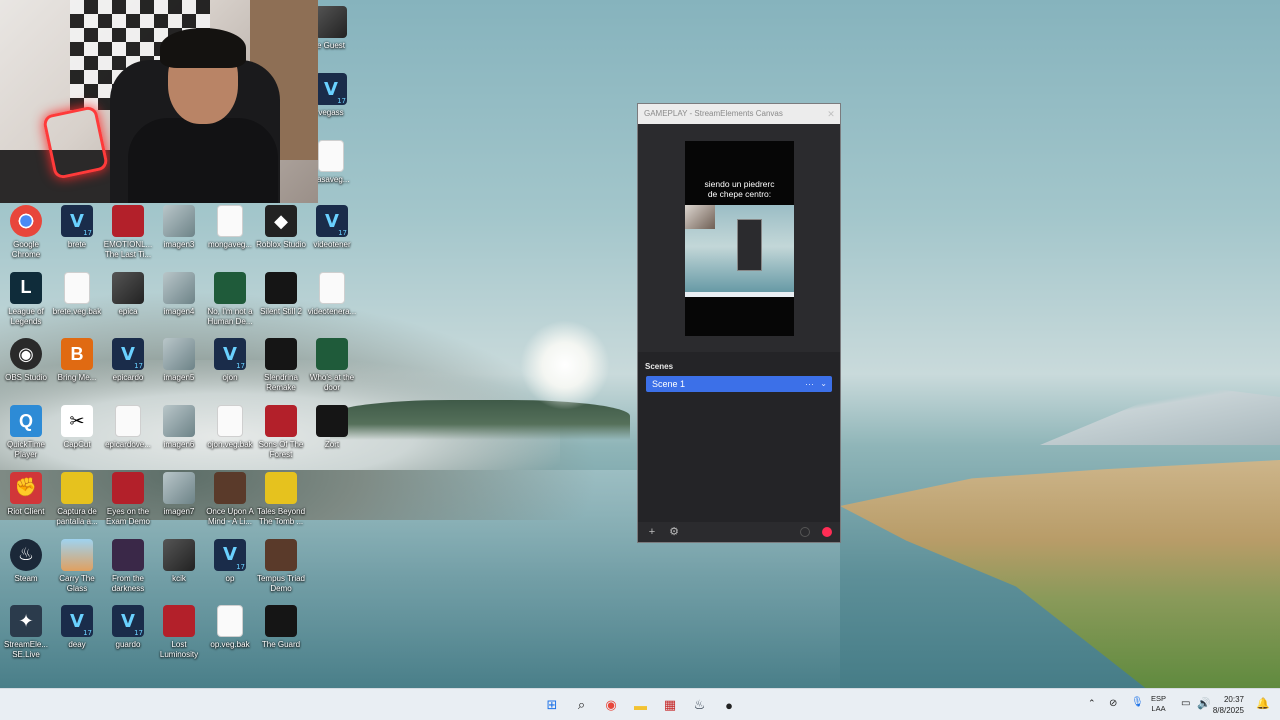 Image resolution: width=1280 pixels, height=720 pixels. What do you see at coordinates (281, 566) in the screenshot?
I see `desktop-icon: Tempus Triad Demo` at bounding box center [281, 566].